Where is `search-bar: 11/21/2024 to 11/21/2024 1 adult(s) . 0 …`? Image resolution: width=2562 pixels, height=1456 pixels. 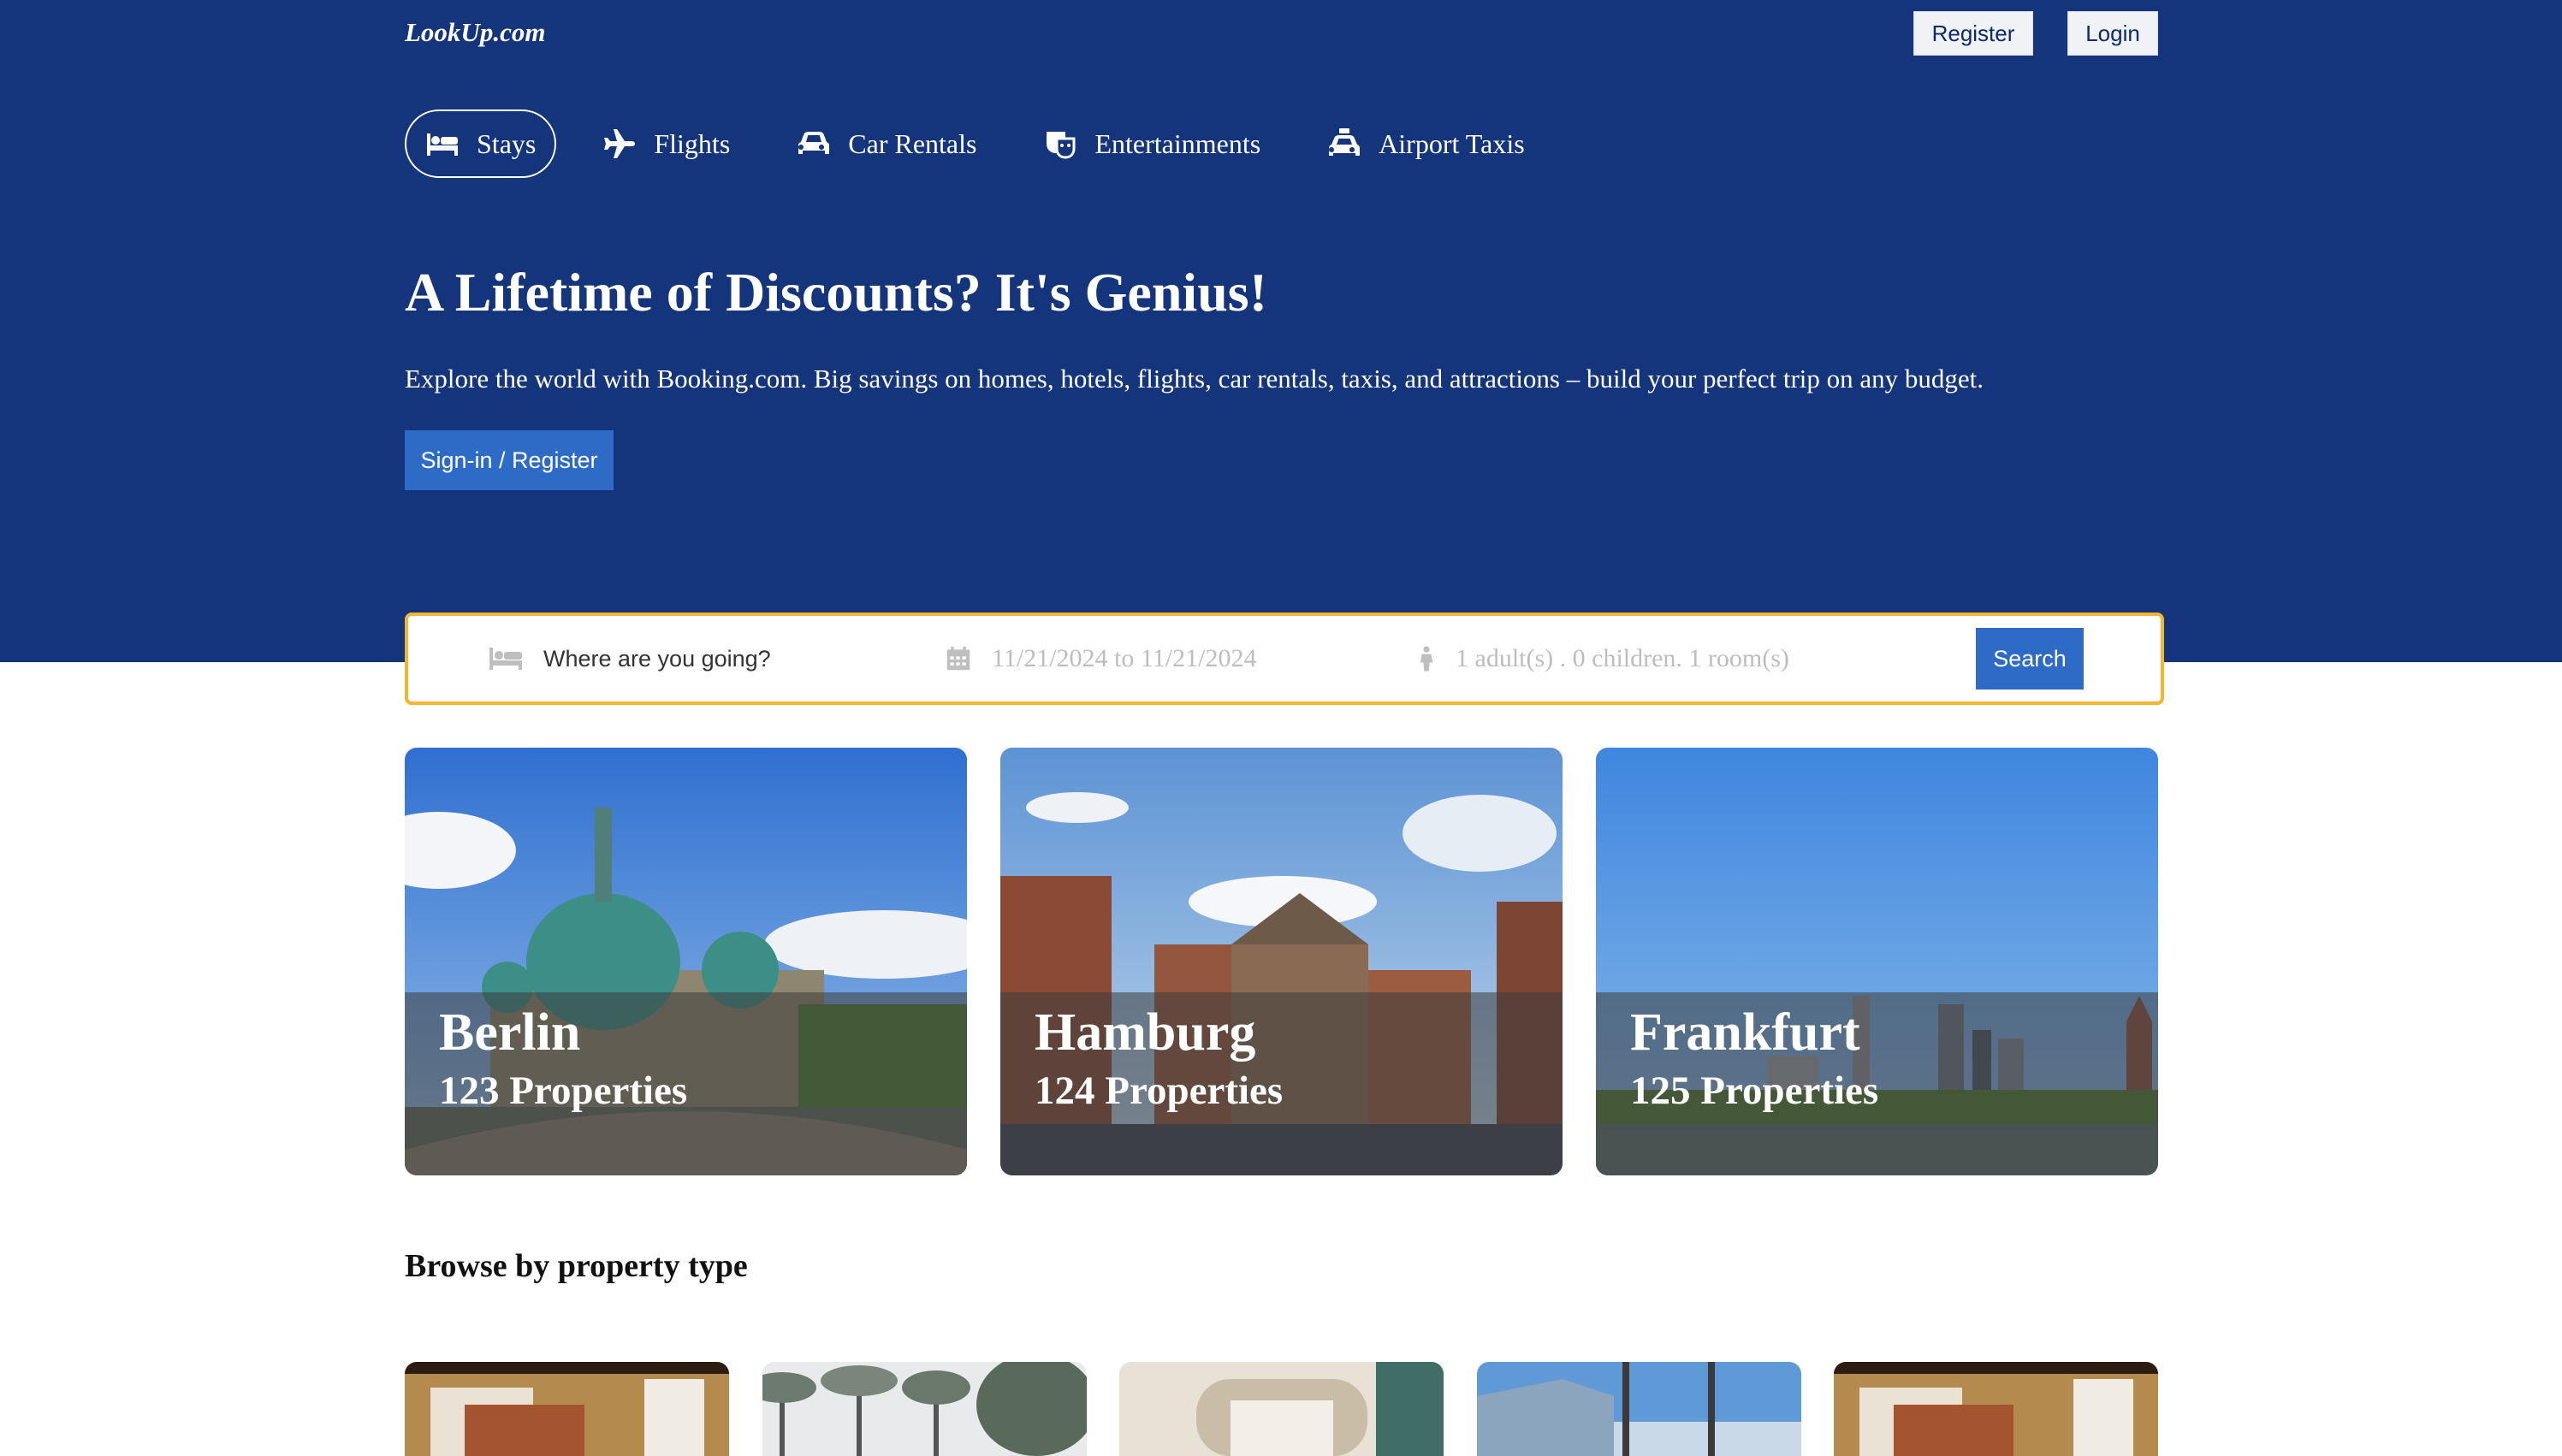
search-bar: 11/21/2024 to 11/21/2024 1 adult(s) . 0 … is located at coordinates (1284, 659).